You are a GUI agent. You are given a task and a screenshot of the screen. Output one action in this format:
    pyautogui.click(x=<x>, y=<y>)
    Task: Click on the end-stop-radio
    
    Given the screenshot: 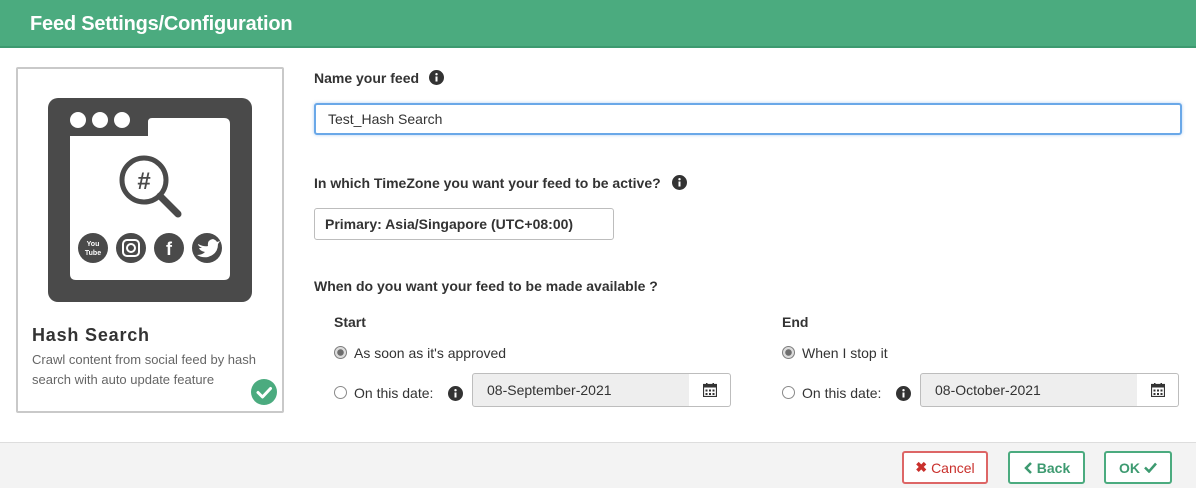 What is the action you would take?
    pyautogui.click(x=788, y=352)
    